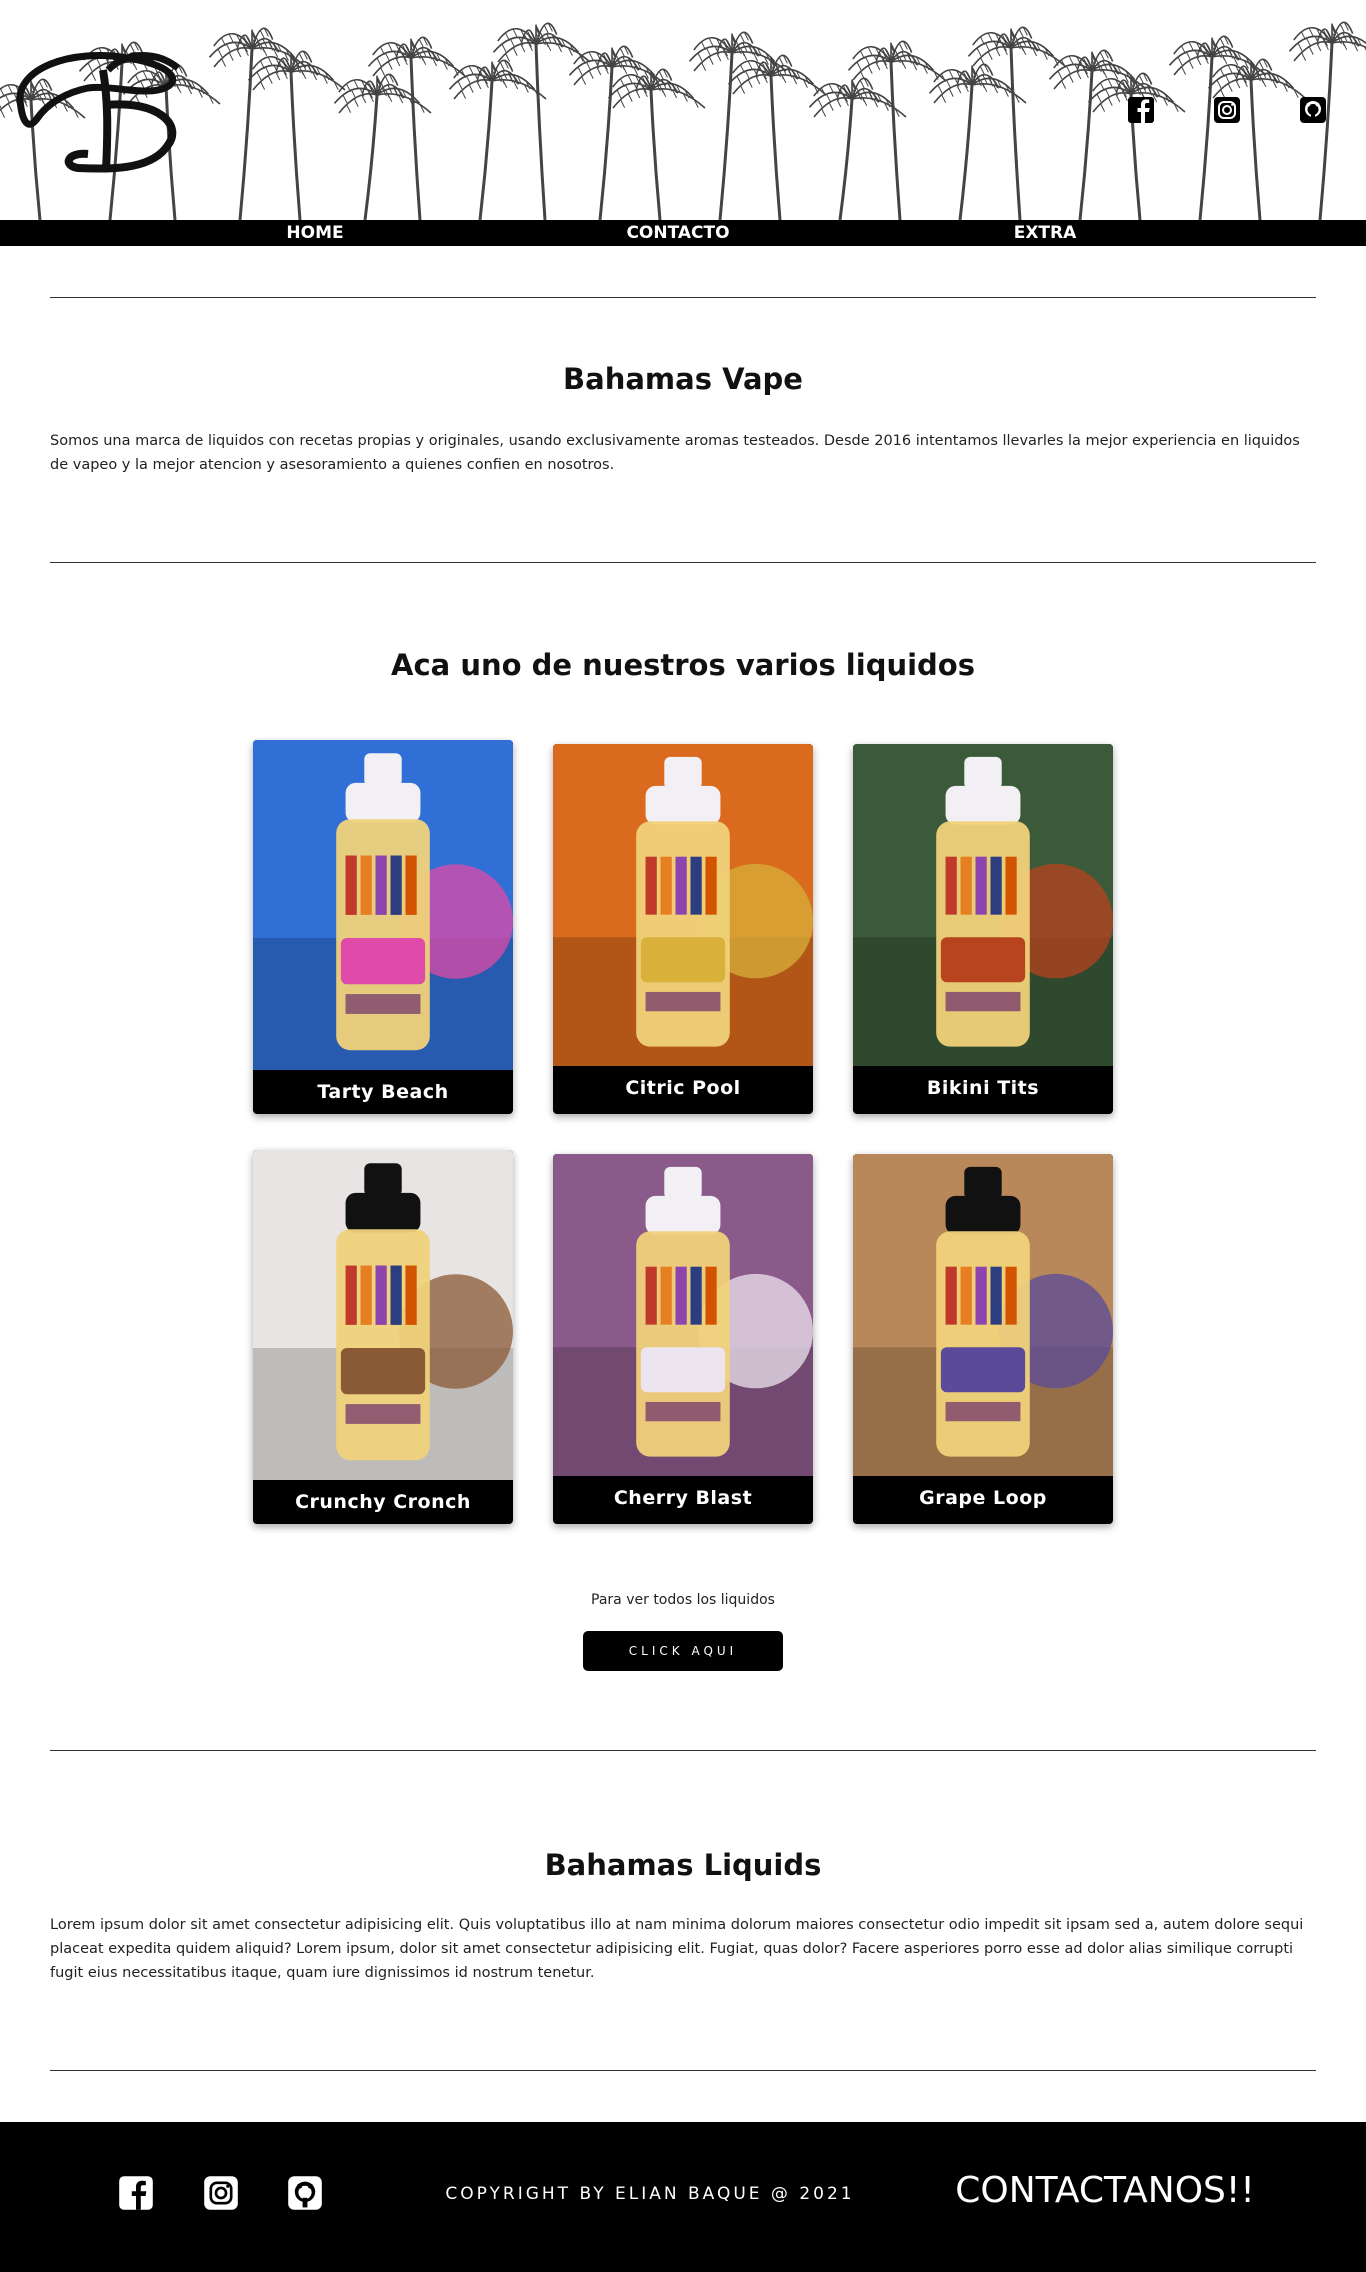 The height and width of the screenshot is (2272, 1366). I want to click on view-all-button: CLICK AQUI, so click(683, 1651).